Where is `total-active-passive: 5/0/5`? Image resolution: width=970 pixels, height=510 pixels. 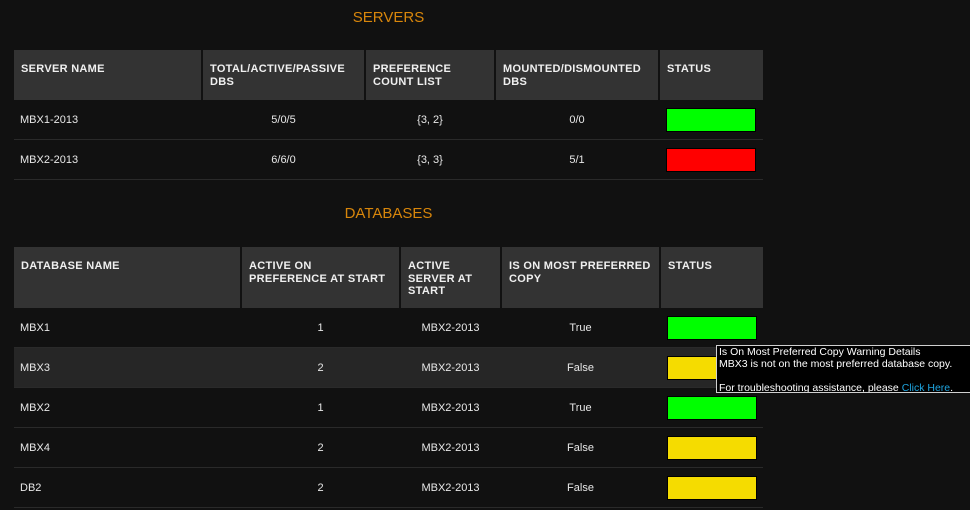 total-active-passive: 5/0/5 is located at coordinates (283, 120).